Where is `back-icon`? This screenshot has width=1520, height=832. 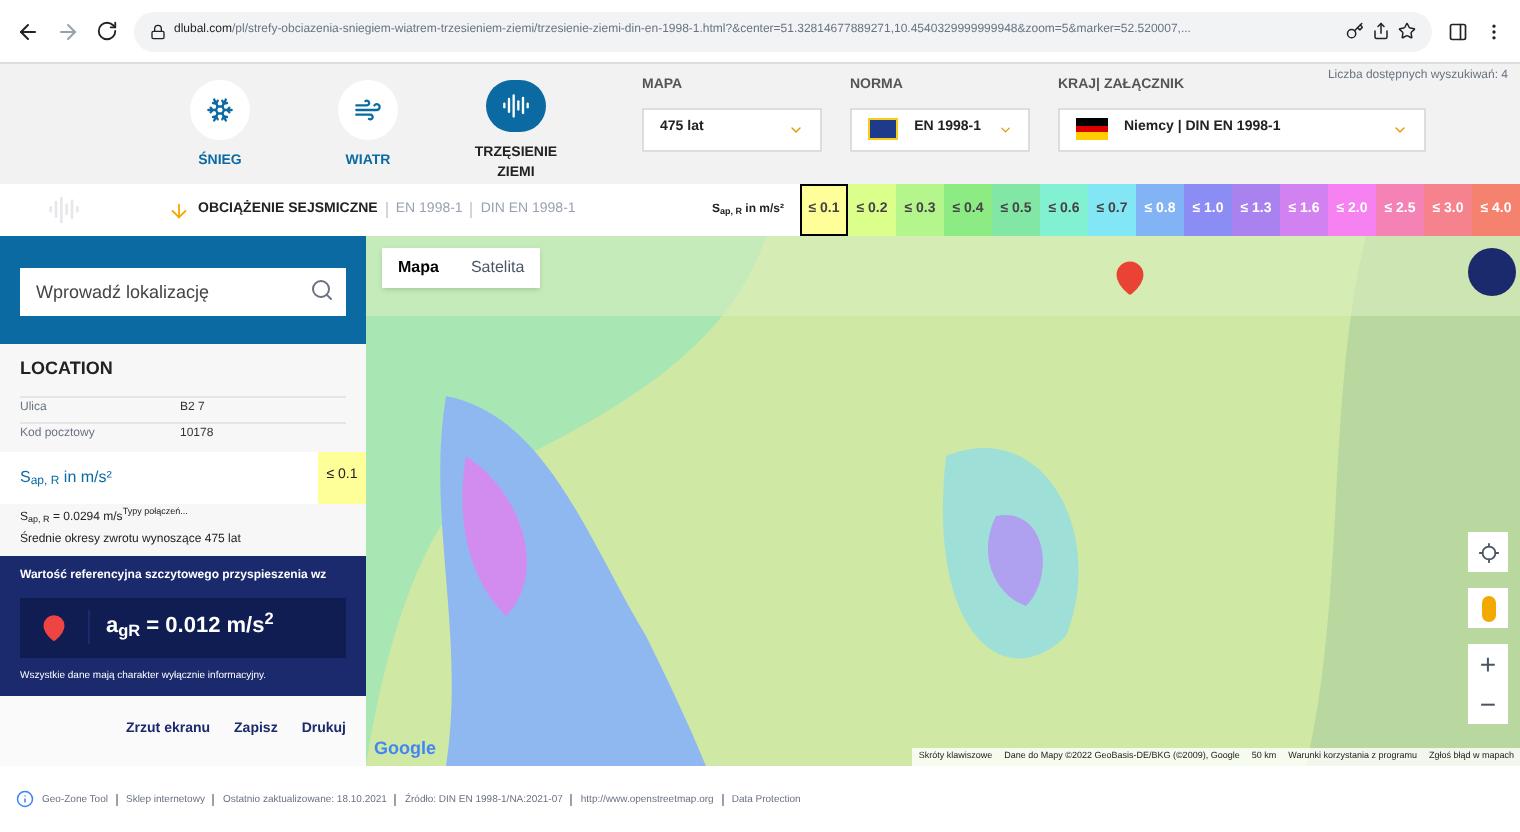
back-icon is located at coordinates (28, 31).